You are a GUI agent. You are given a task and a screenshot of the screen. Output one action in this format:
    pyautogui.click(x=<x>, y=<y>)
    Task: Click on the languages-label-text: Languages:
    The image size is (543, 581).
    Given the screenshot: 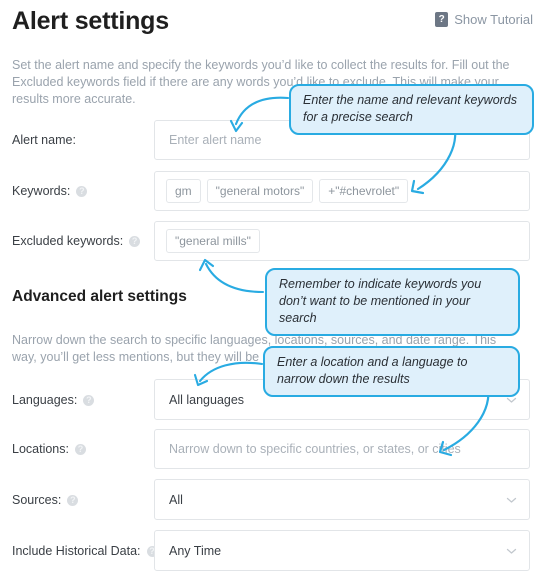 What is the action you would take?
    pyautogui.click(x=45, y=400)
    